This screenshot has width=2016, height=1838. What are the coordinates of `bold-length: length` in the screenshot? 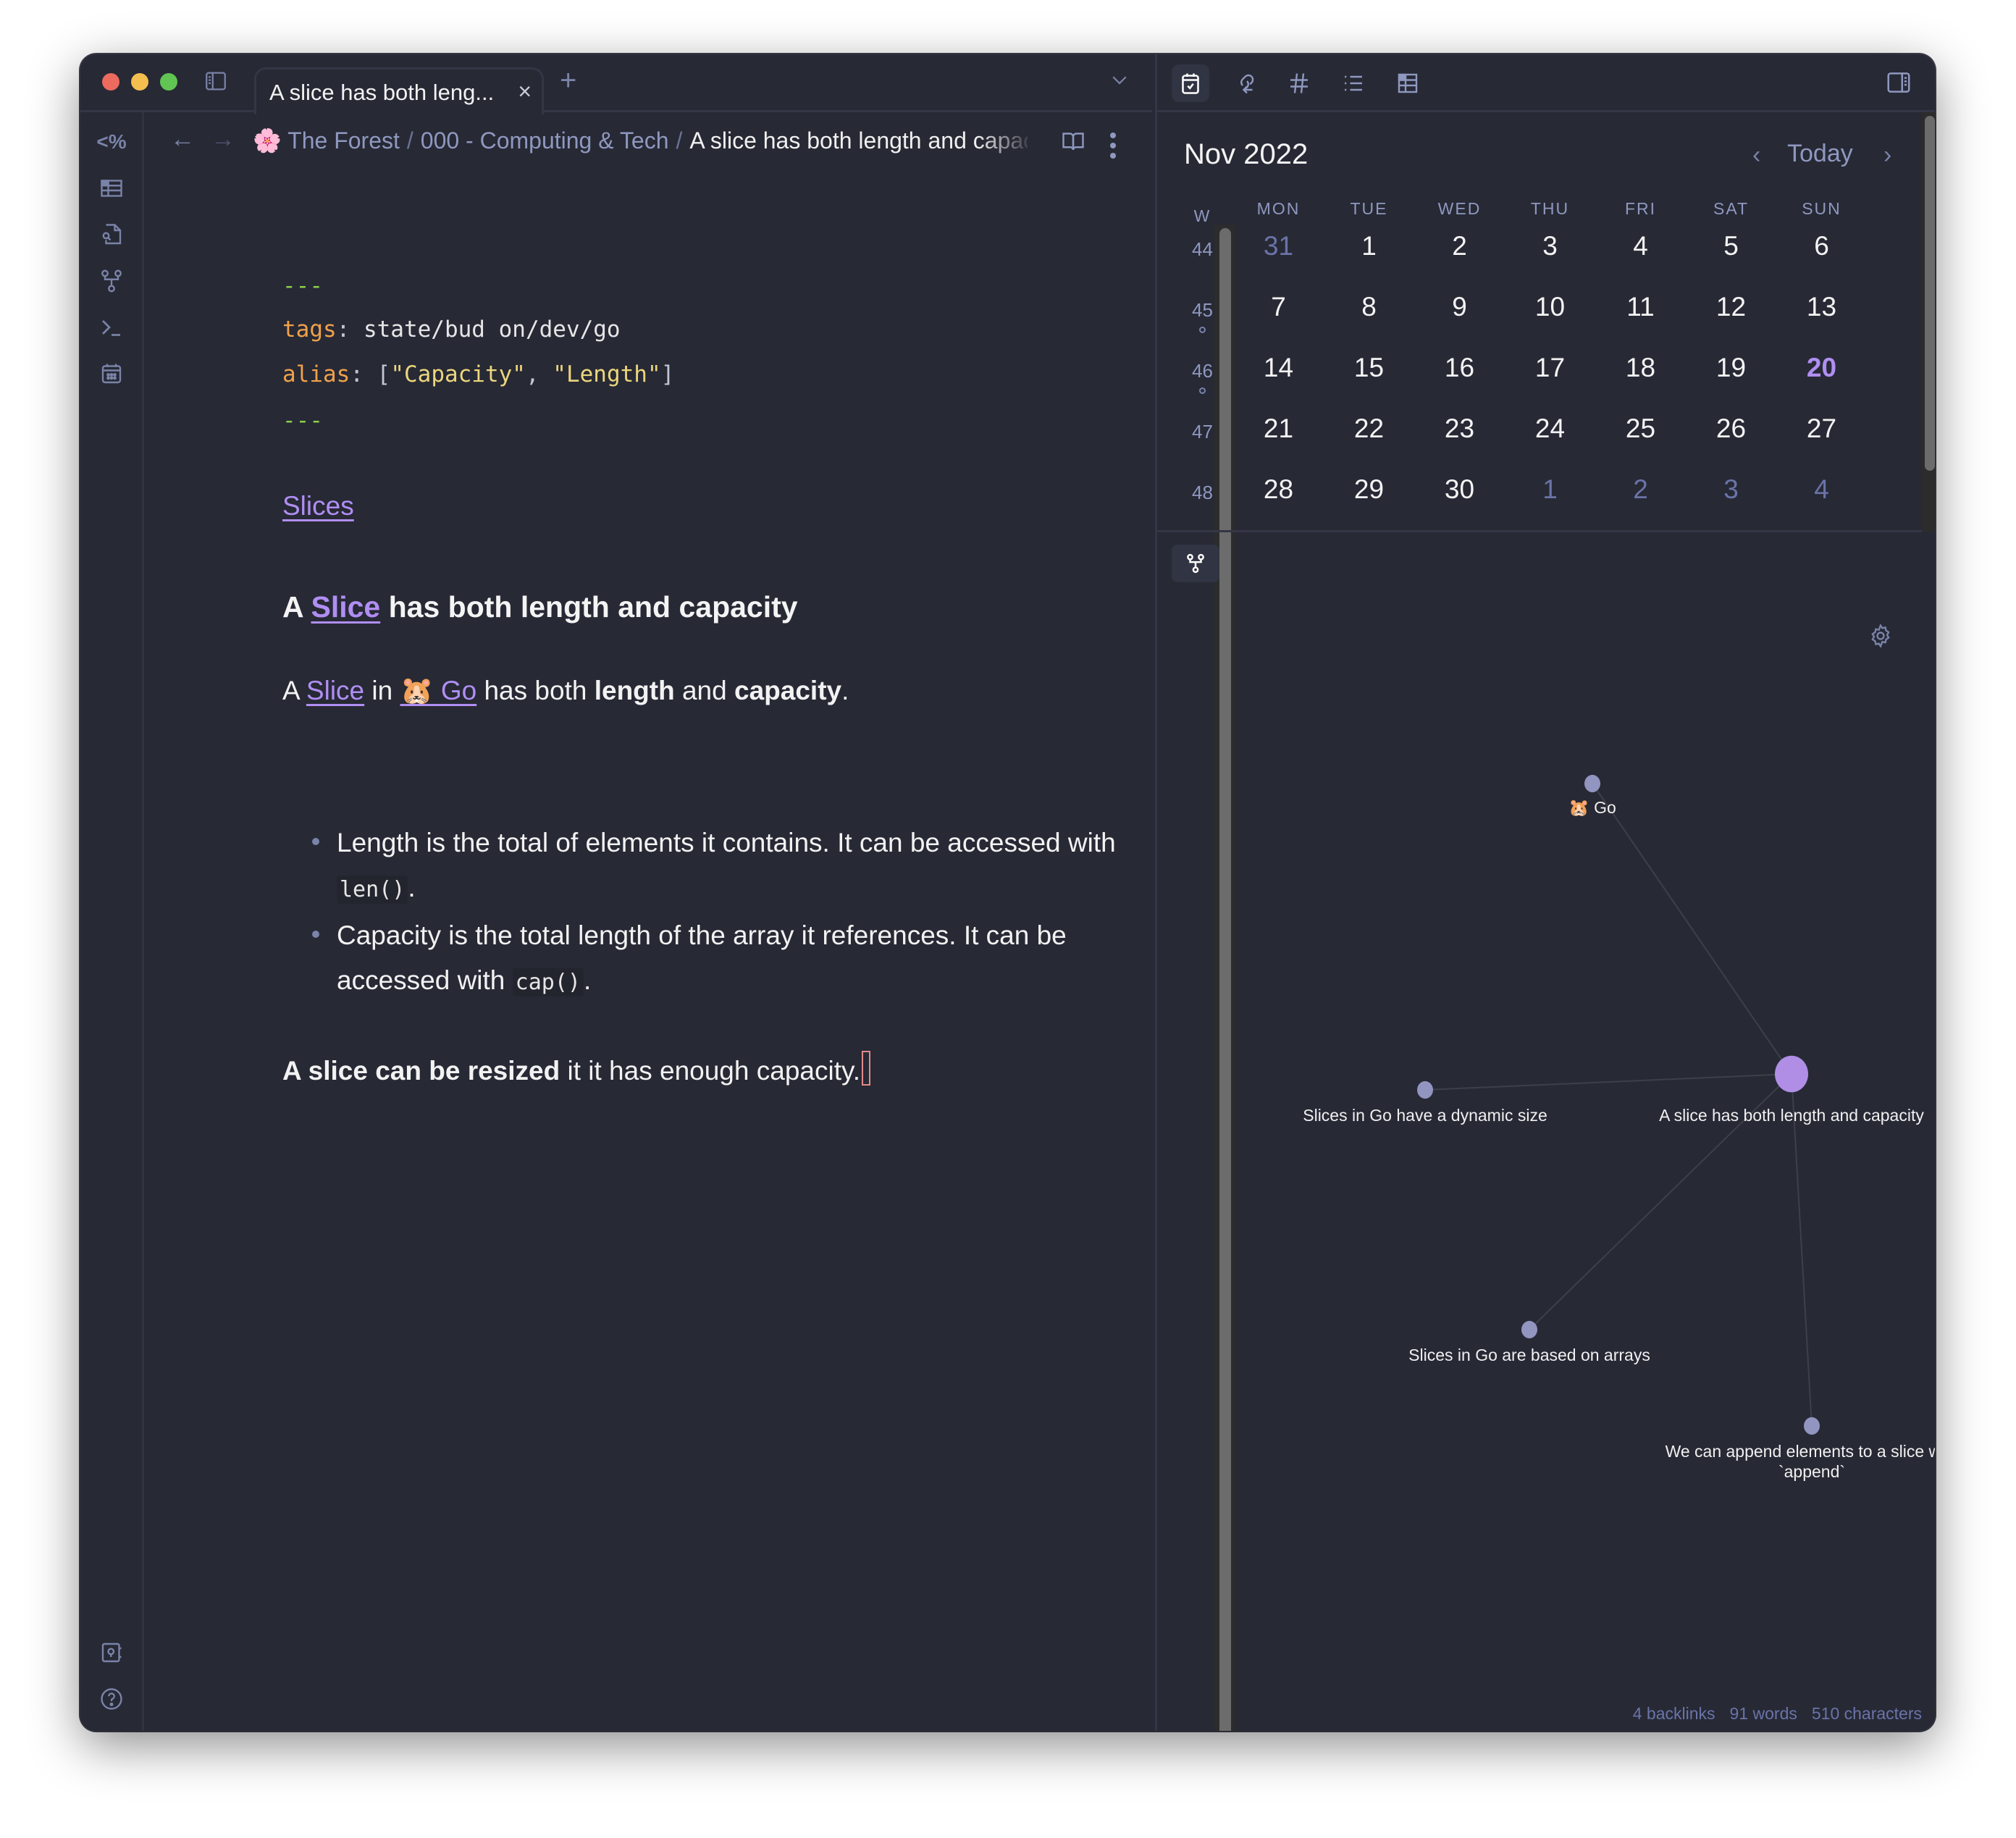 It's located at (634, 691).